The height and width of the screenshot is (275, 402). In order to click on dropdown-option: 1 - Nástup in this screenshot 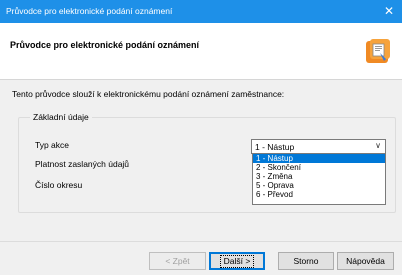, I will do `click(319, 158)`.